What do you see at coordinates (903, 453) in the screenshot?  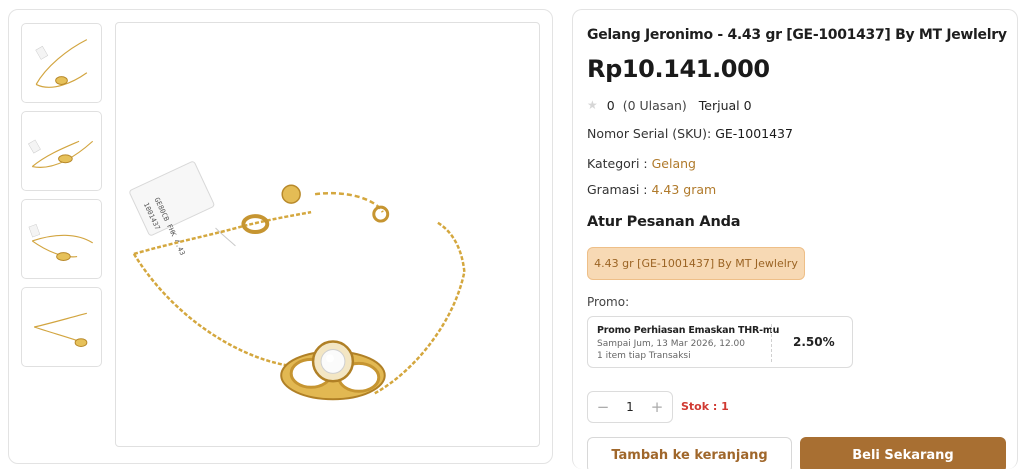 I see `buy-now-button: Beli Sekarang` at bounding box center [903, 453].